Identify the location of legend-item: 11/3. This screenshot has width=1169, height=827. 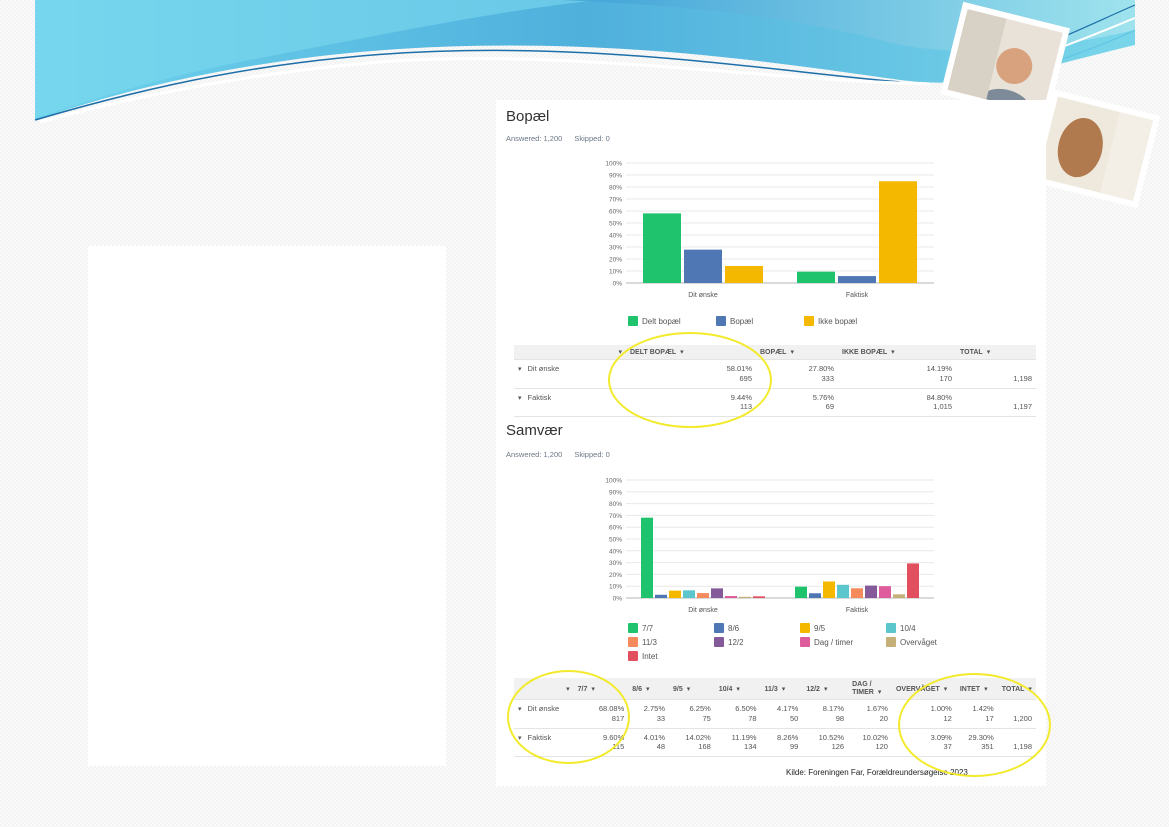
(664, 642).